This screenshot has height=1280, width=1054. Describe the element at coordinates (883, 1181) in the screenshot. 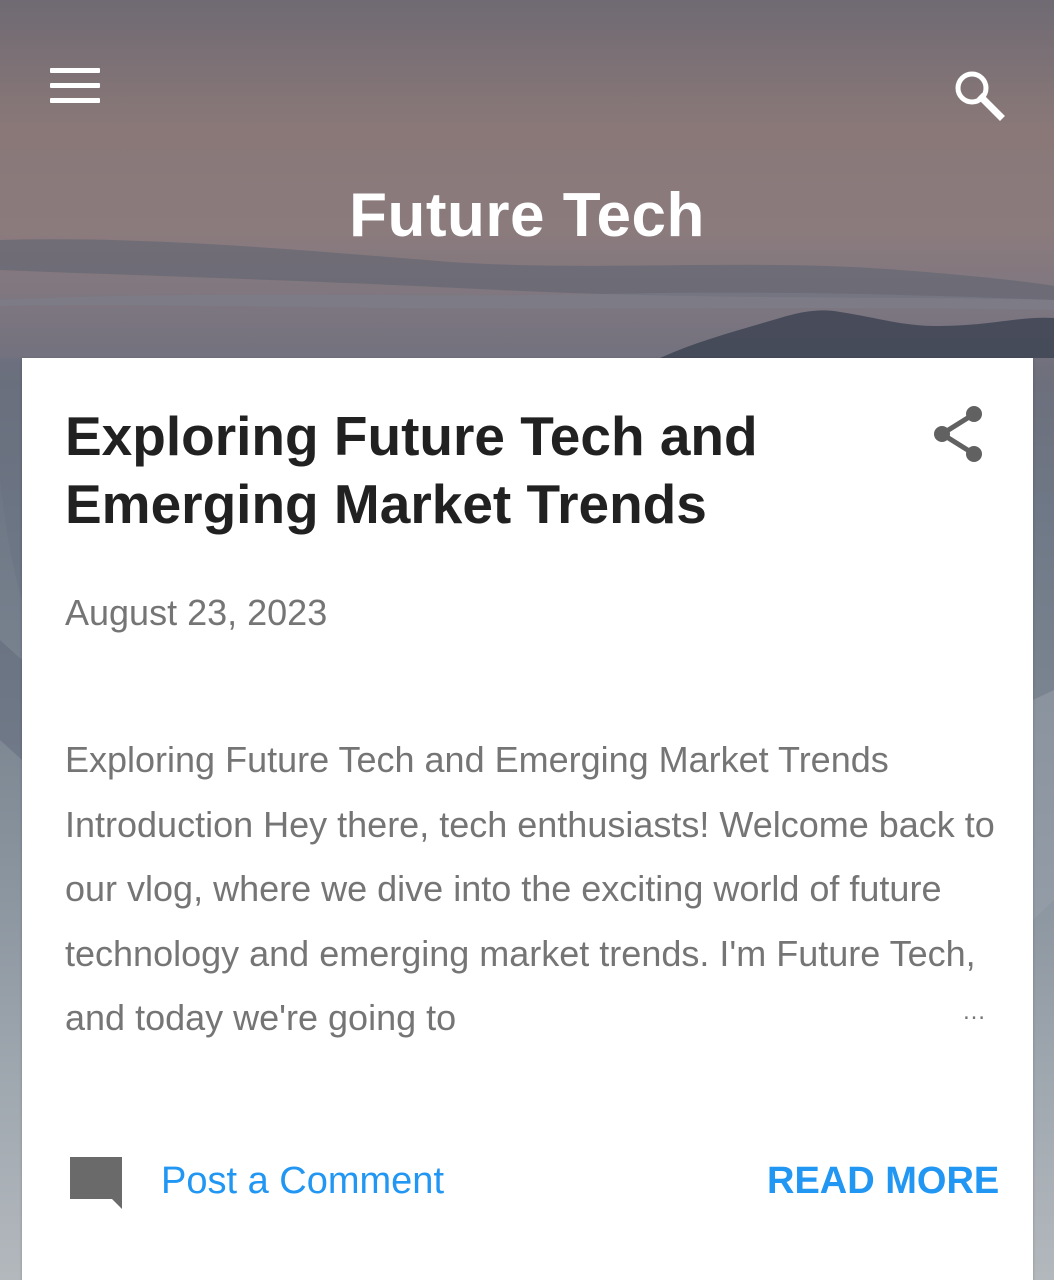

I see `read-more-link: READ MORE` at that location.